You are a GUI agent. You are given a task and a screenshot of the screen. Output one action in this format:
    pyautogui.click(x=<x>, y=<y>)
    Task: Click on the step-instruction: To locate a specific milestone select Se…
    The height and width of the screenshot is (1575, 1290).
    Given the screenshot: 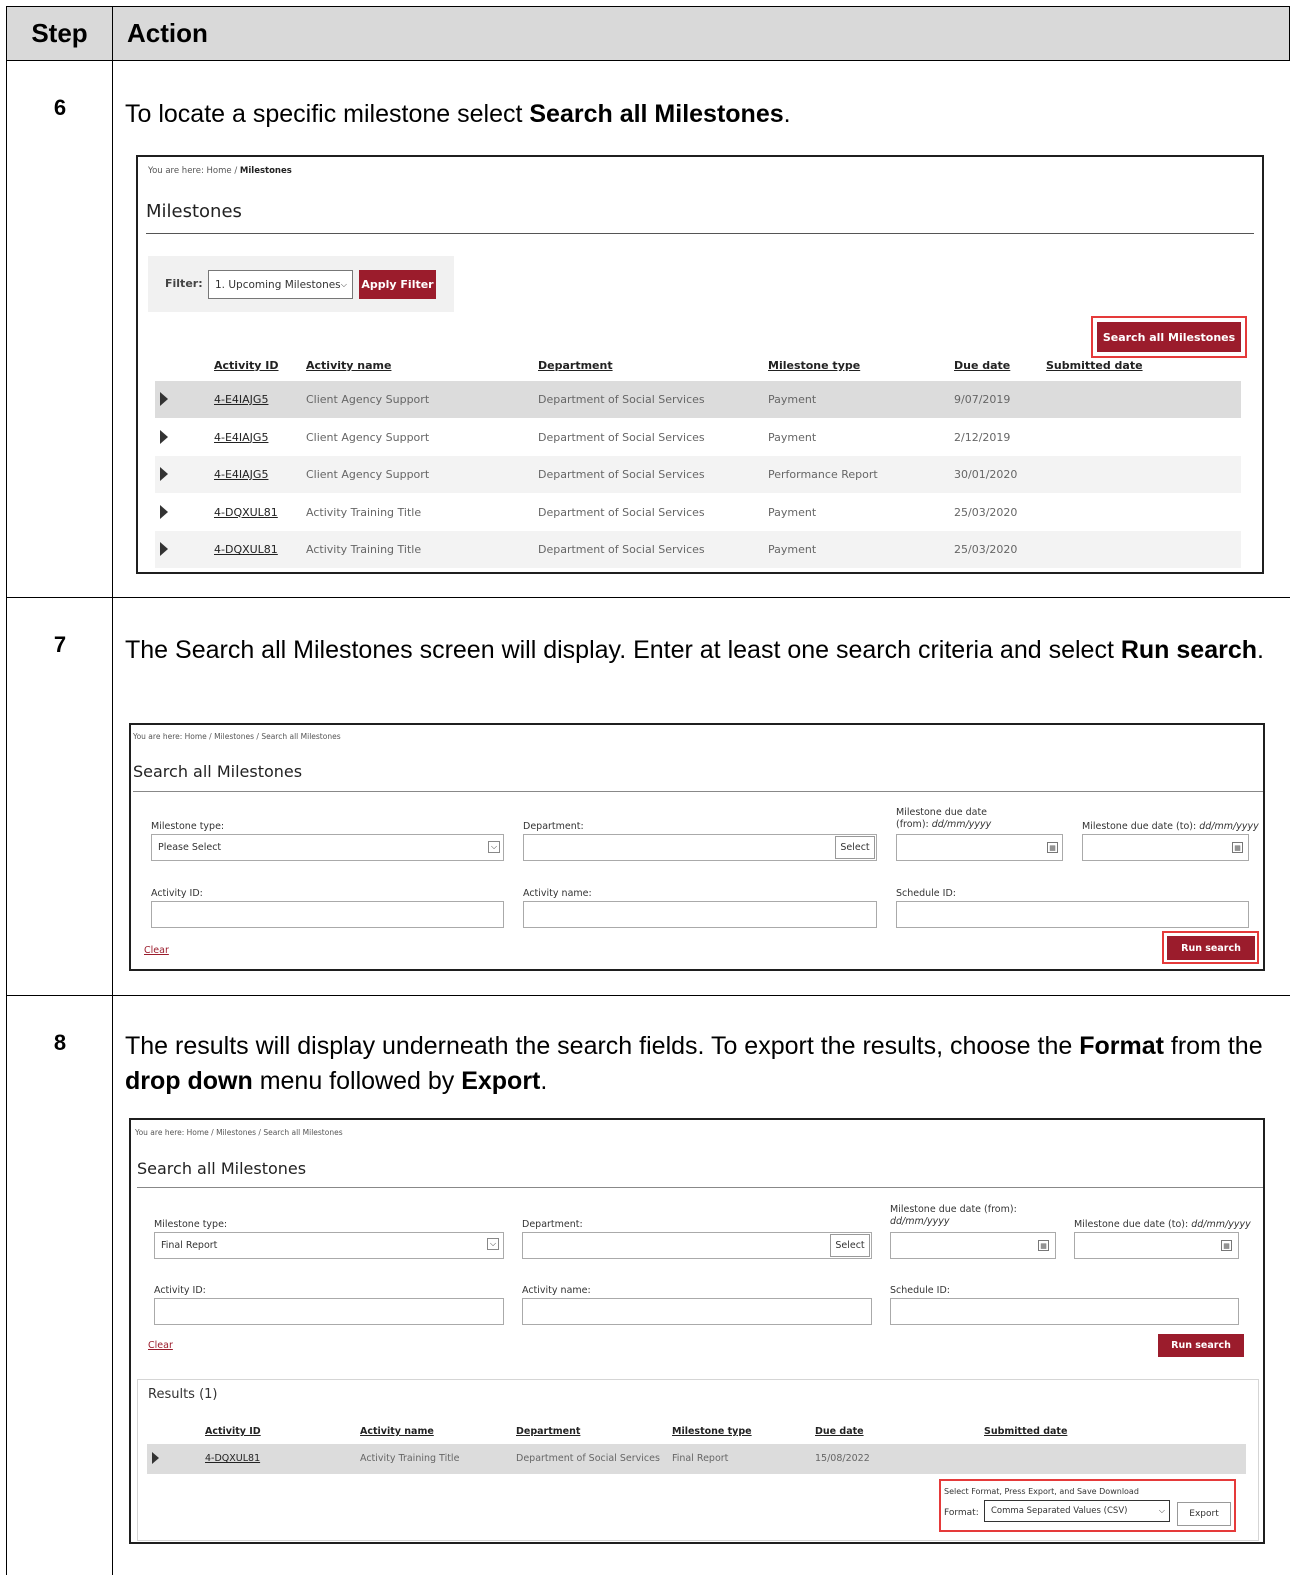 What is the action you would take?
    pyautogui.click(x=458, y=114)
    